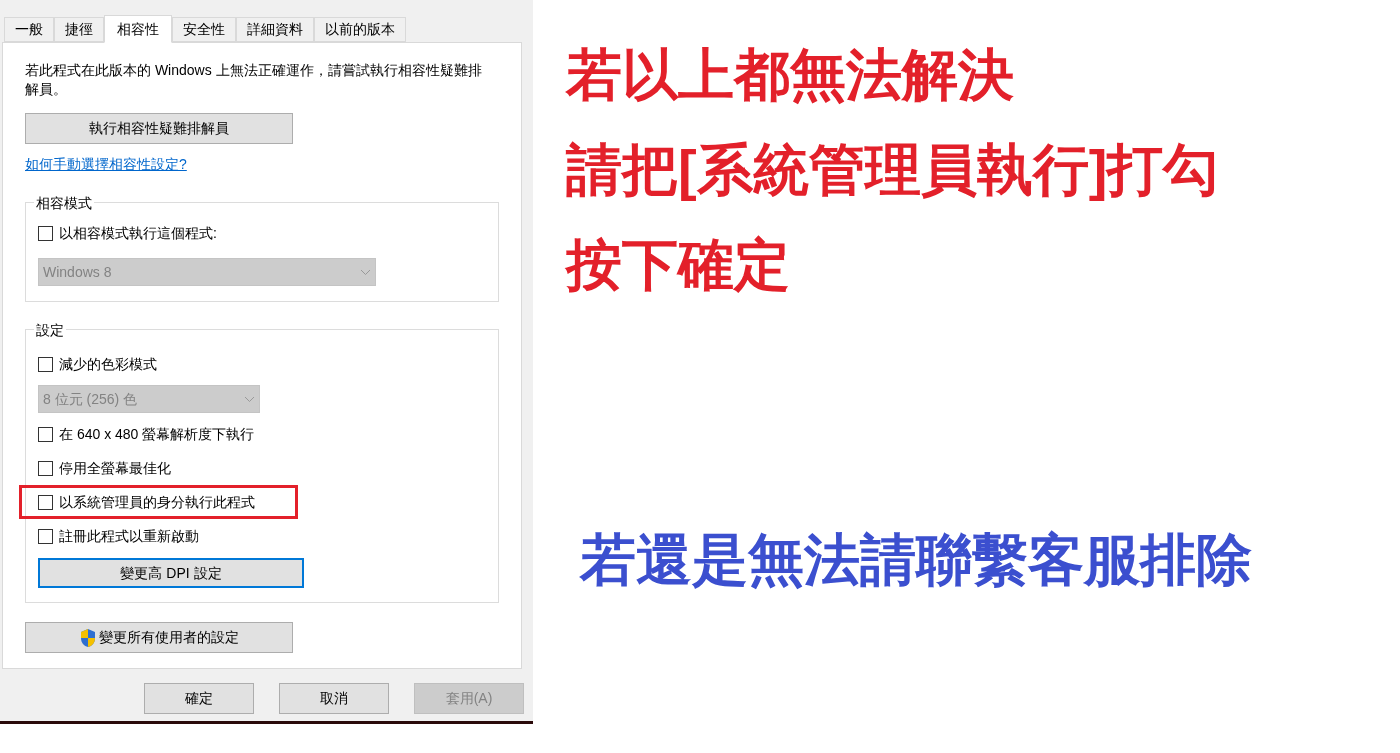 This screenshot has width=1400, height=753. Describe the element at coordinates (138, 29) in the screenshot. I see `tab: 相容性` at that location.